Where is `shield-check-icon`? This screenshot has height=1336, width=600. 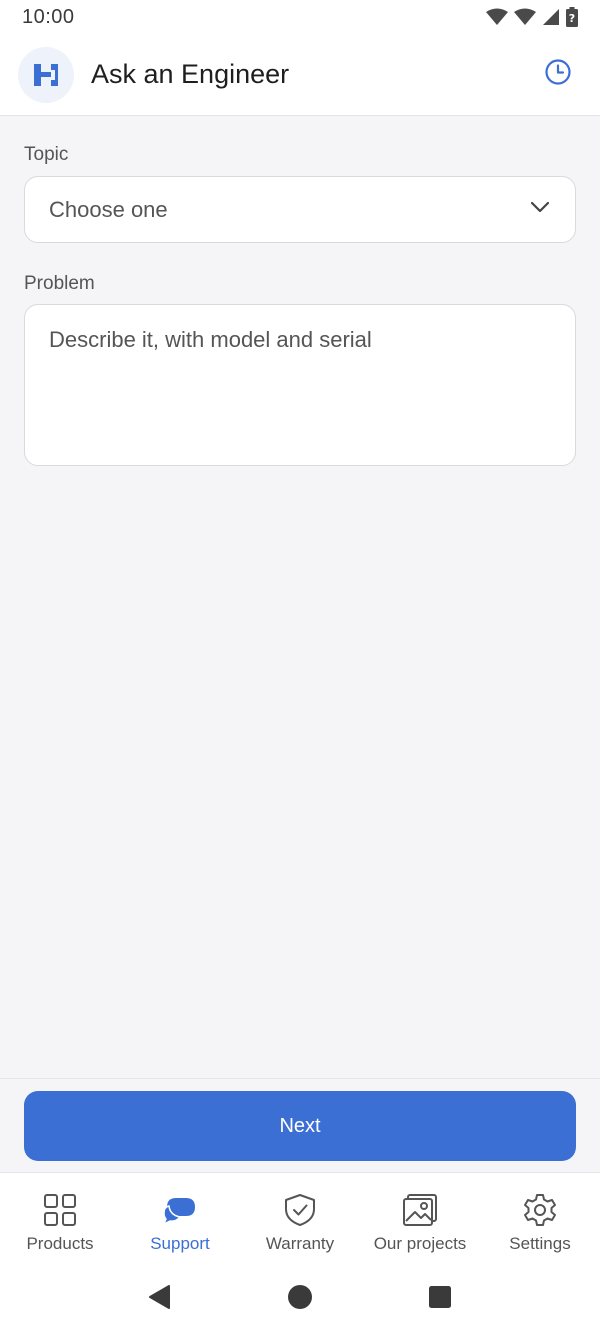 shield-check-icon is located at coordinates (300, 1210).